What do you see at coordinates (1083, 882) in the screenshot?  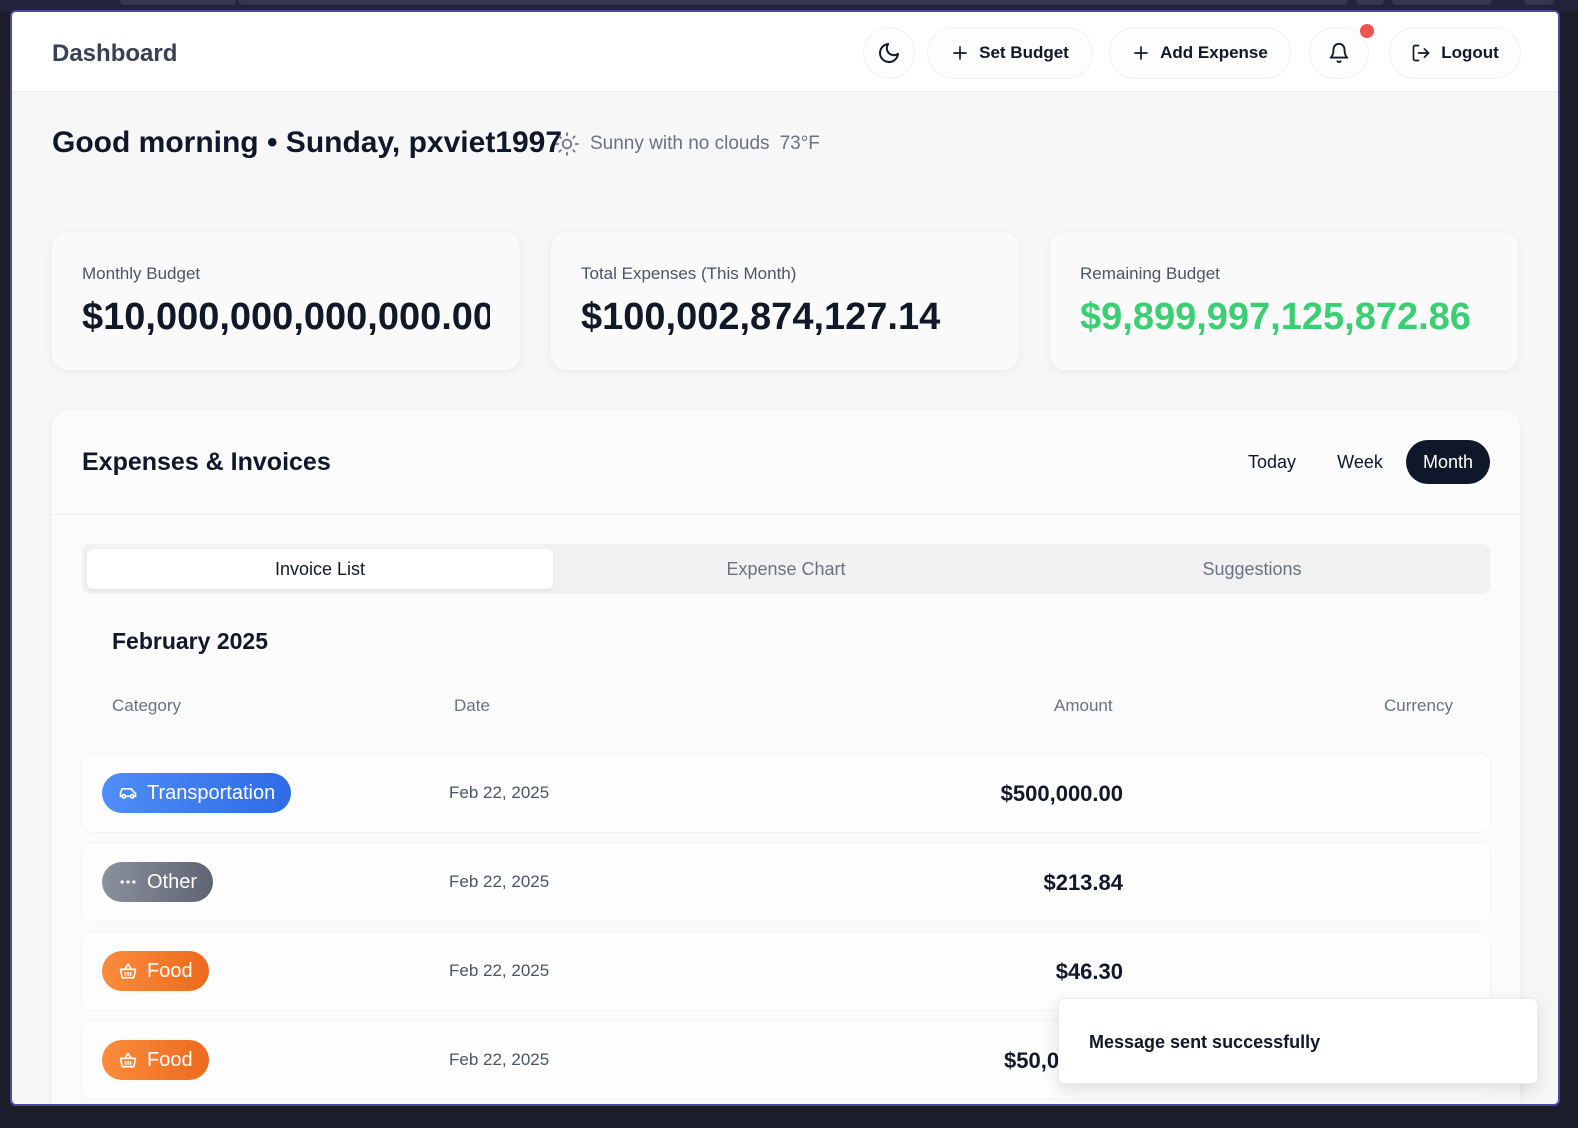 I see `row-amount: $213.84` at bounding box center [1083, 882].